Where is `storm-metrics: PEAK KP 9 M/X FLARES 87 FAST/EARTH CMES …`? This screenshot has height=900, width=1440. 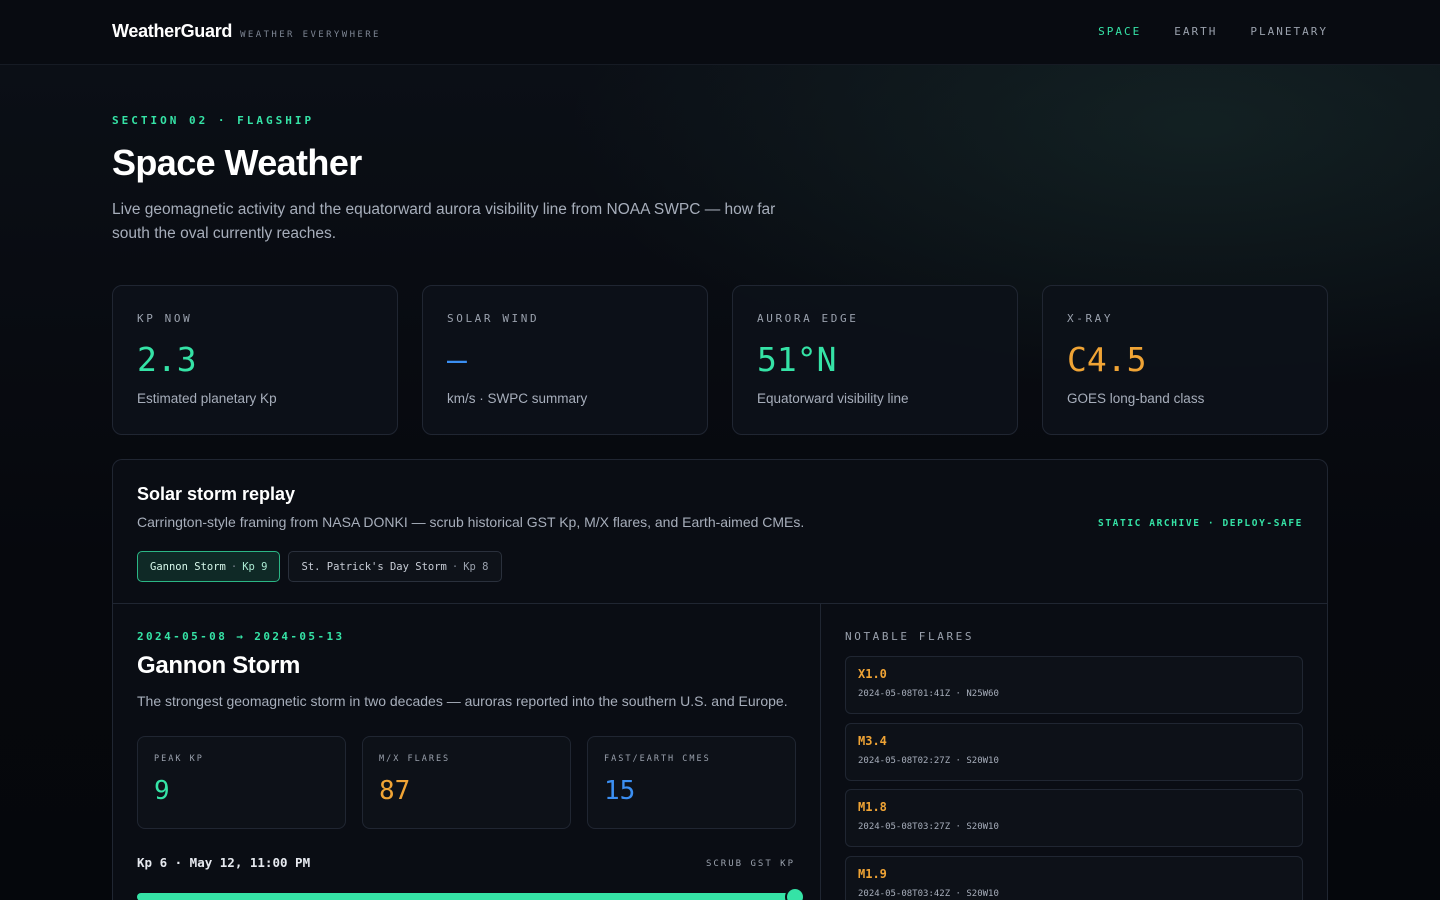
storm-metrics: PEAK KP 9 M/X FLARES 87 FAST/EARTH CMES … is located at coordinates (466, 782).